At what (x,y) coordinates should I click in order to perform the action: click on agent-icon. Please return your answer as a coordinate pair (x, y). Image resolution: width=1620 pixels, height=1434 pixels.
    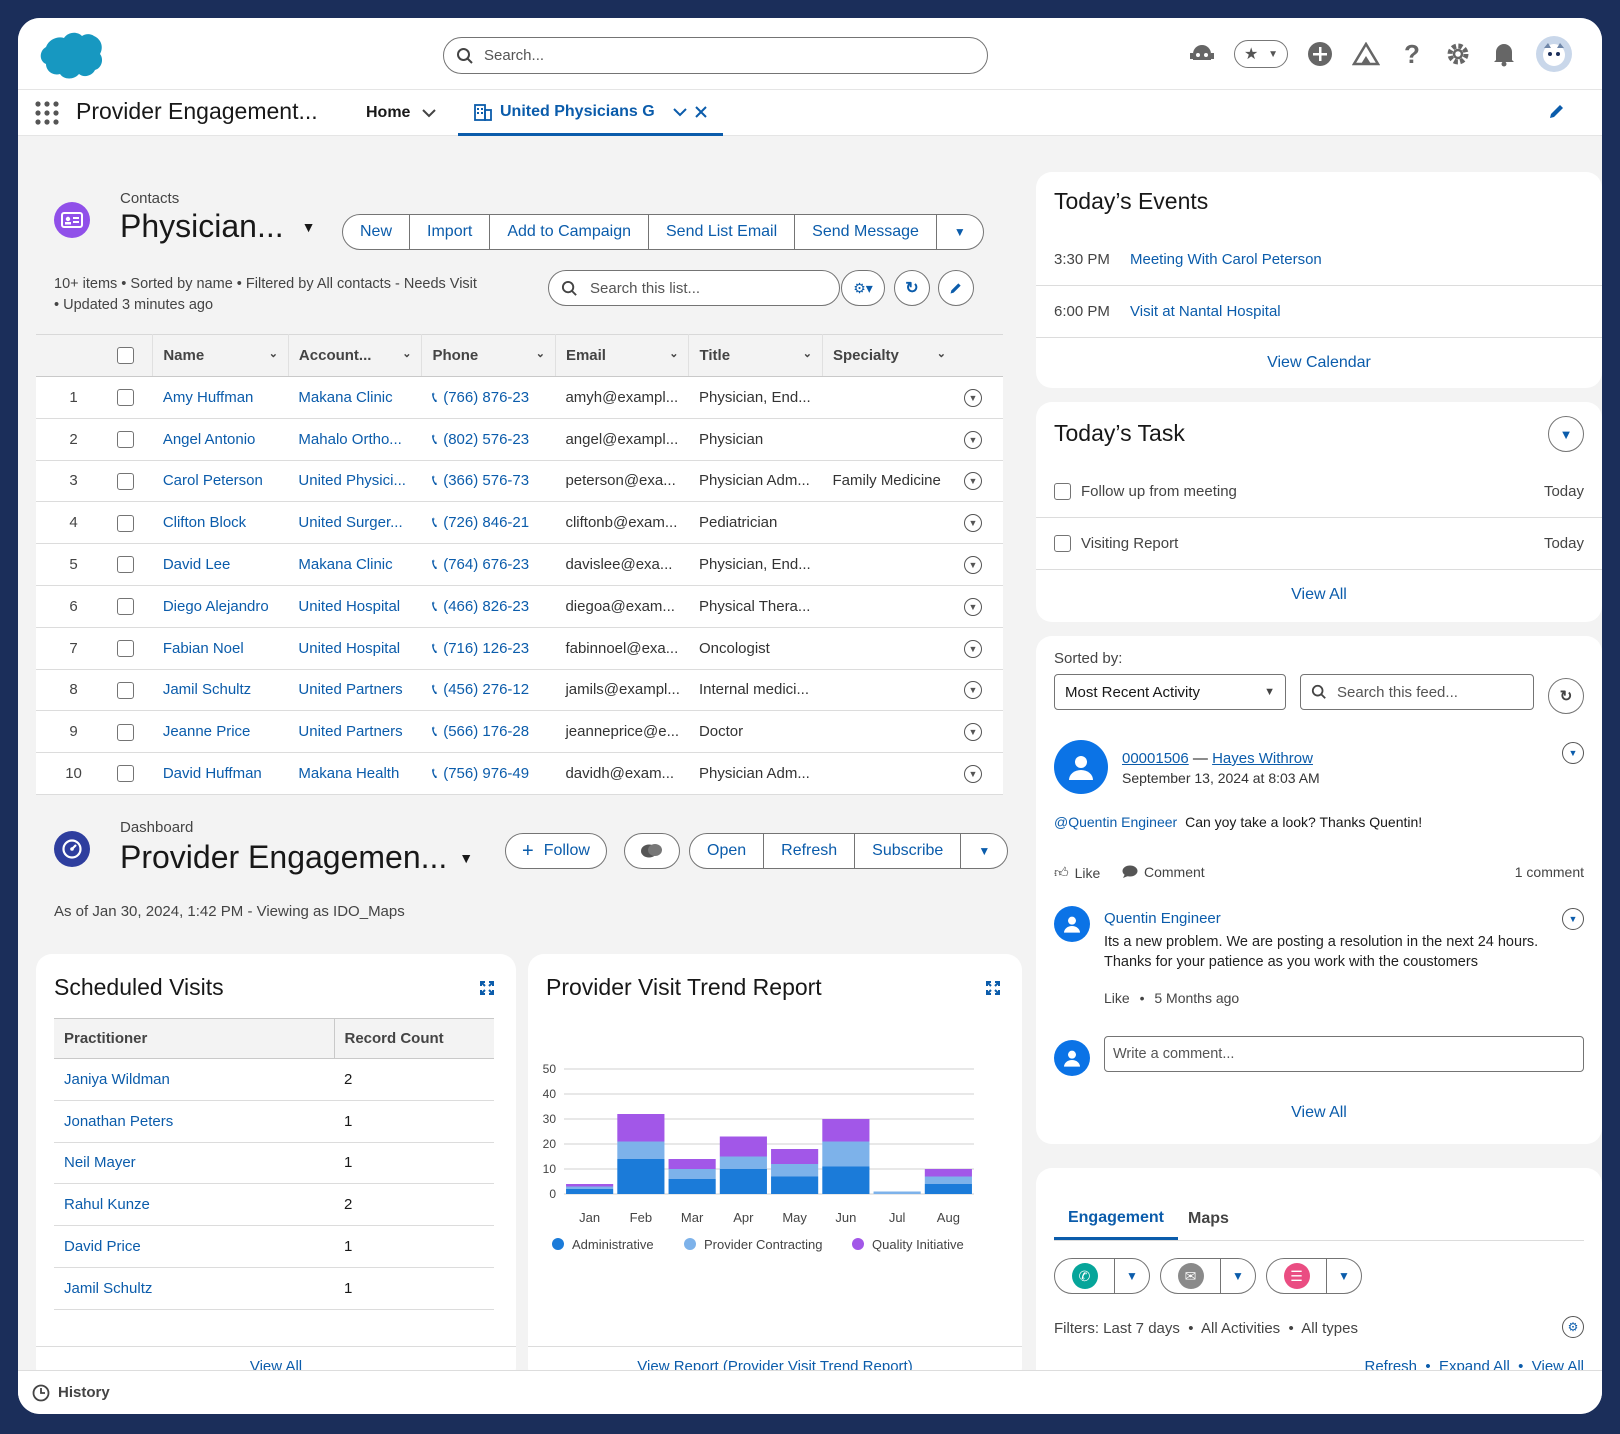
    Looking at the image, I should click on (1202, 54).